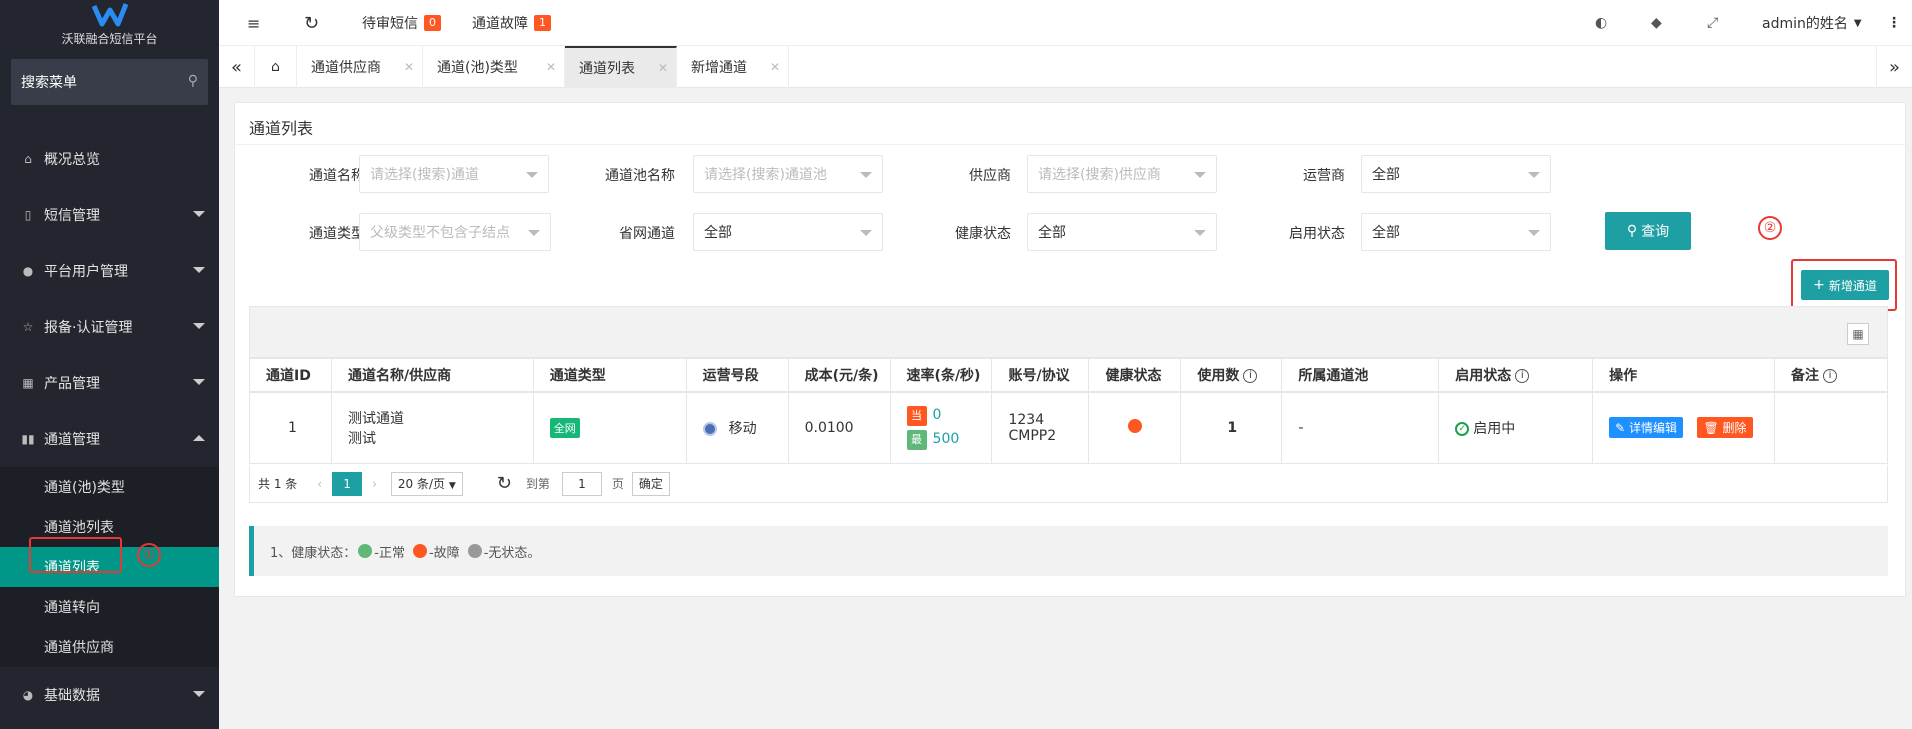 The image size is (1912, 729). I want to click on col-header-health: 健康状态, so click(1135, 375).